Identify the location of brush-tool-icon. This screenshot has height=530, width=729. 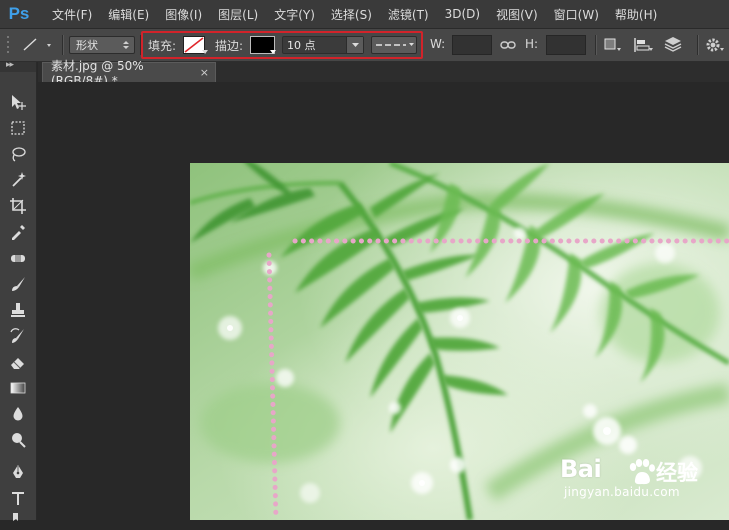
(18, 284).